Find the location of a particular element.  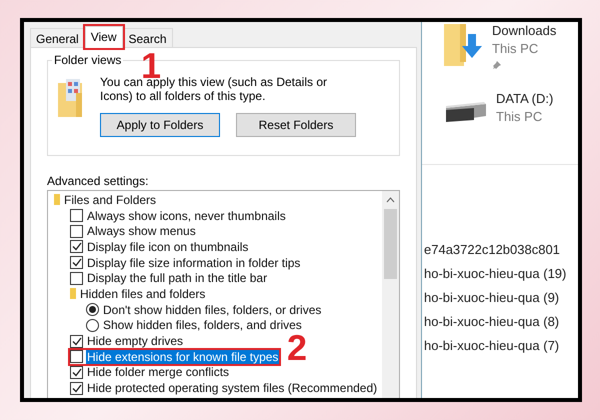

setting-label: Always show menus is located at coordinates (141, 231).